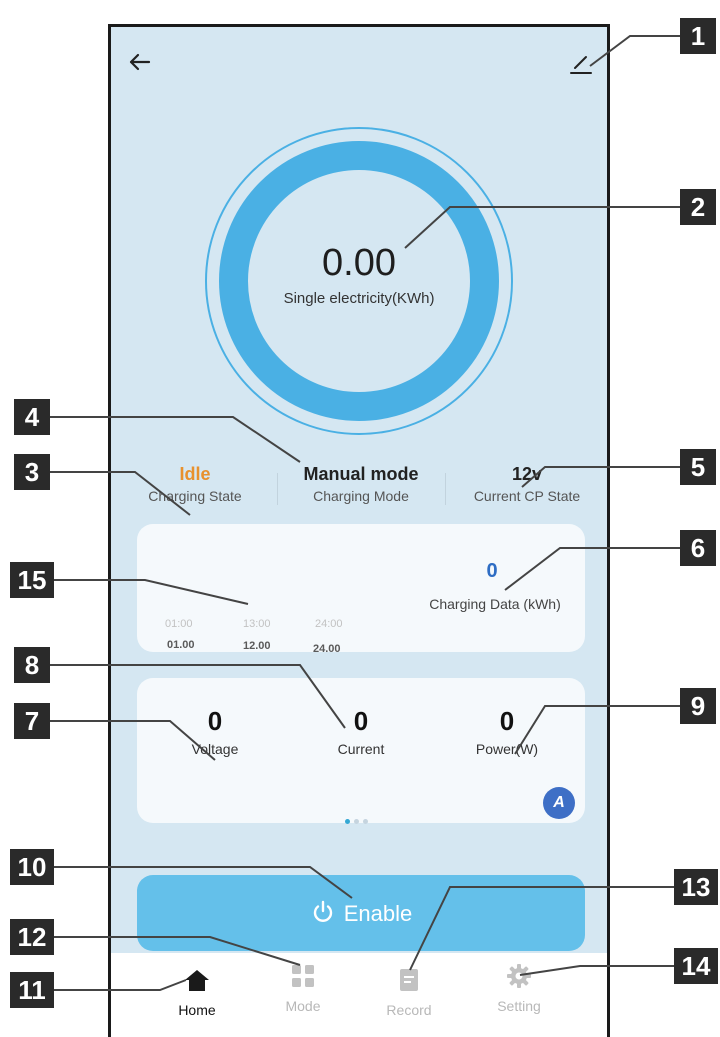 The height and width of the screenshot is (1037, 720). What do you see at coordinates (698, 548) in the screenshot?
I see `callout-marker: 6` at bounding box center [698, 548].